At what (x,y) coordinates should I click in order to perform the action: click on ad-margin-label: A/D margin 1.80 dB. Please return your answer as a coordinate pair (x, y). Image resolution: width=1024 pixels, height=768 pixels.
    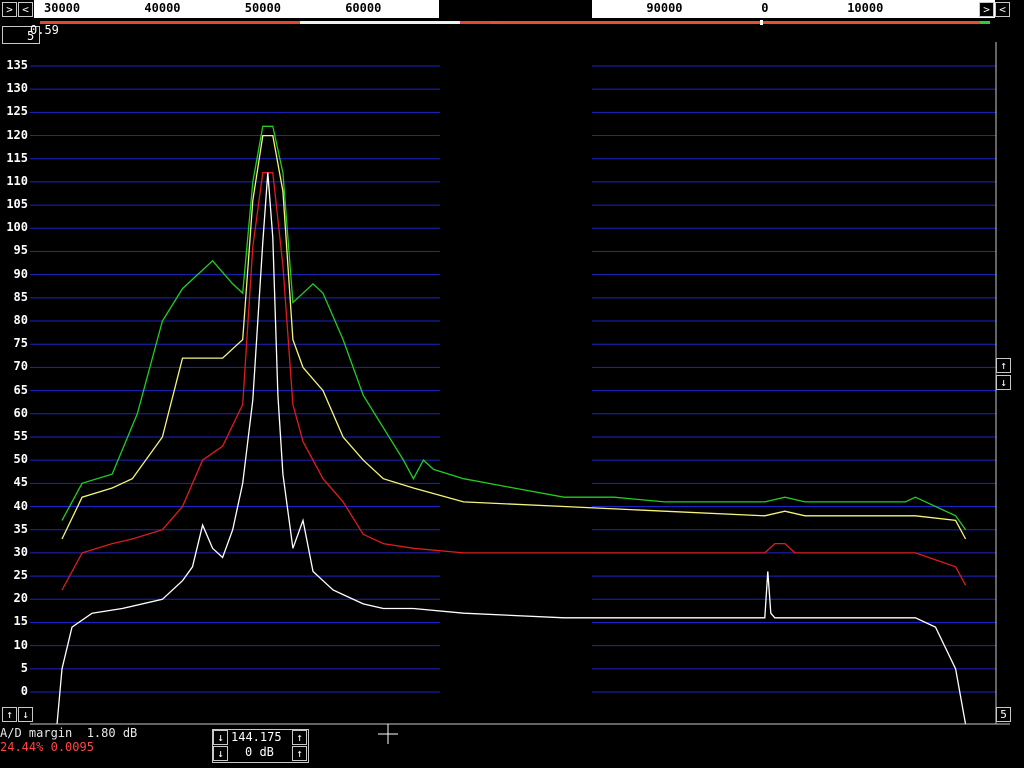
    Looking at the image, I should click on (68, 733).